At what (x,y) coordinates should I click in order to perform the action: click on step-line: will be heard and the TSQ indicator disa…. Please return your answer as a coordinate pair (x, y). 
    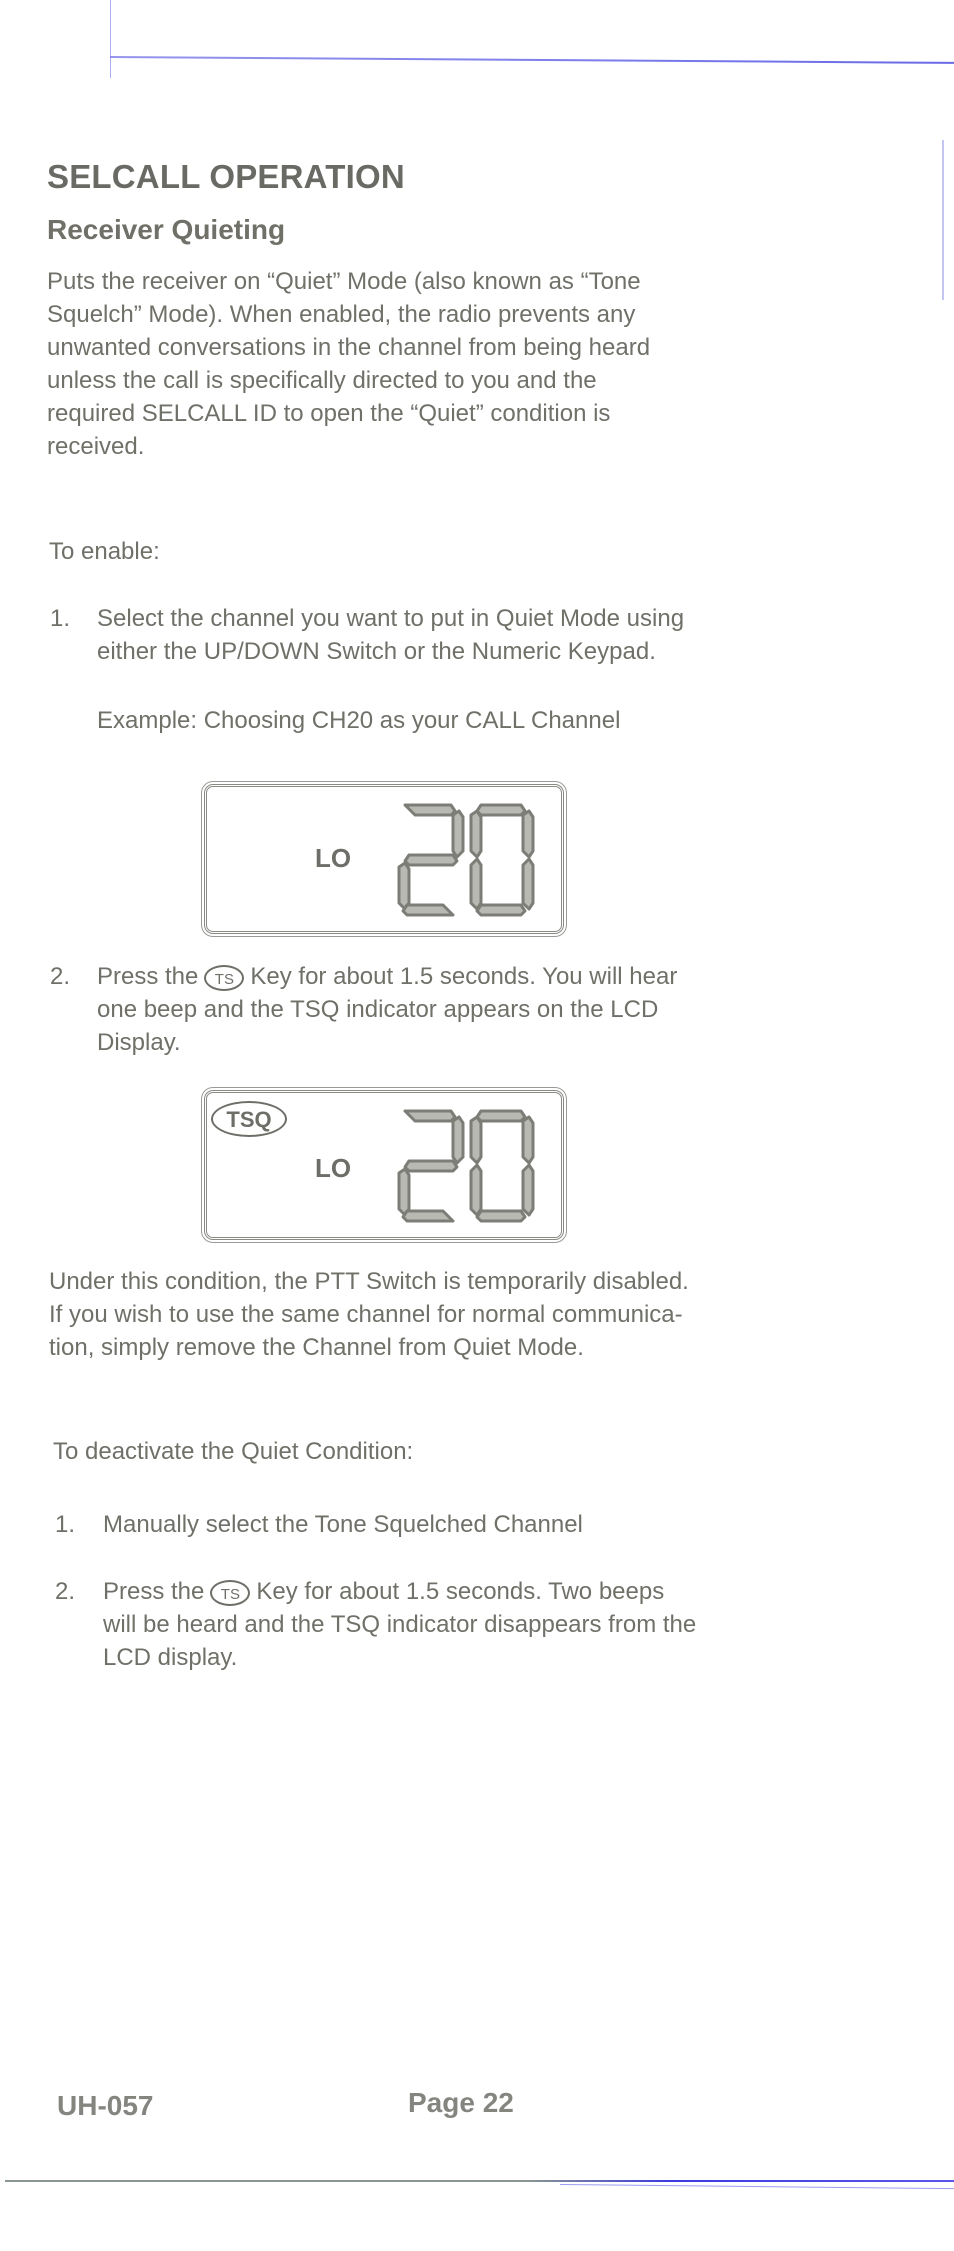
    Looking at the image, I should click on (400, 1624).